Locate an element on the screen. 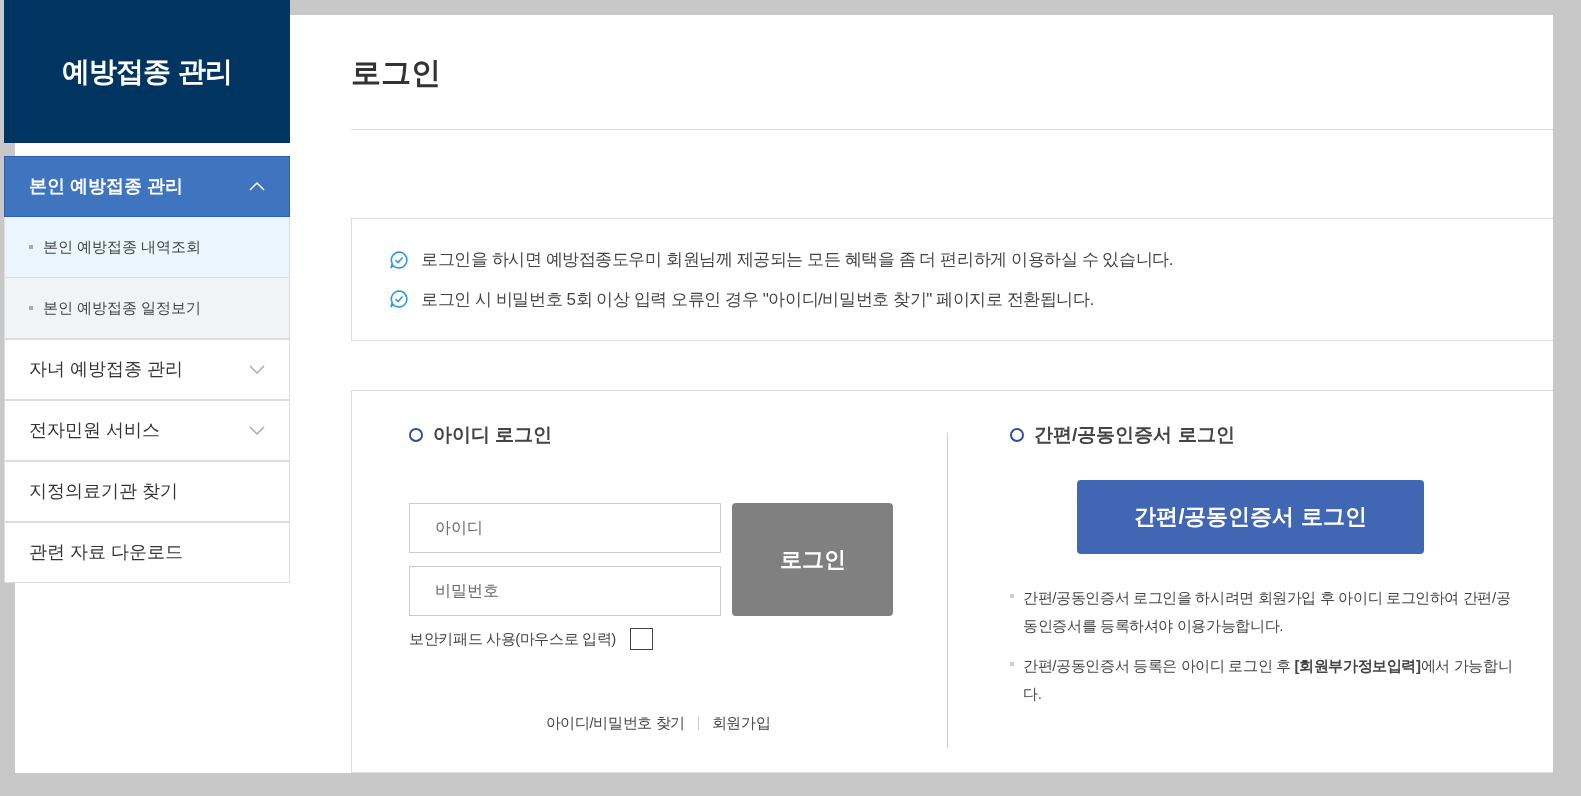  account-link: 아이디/비밀번호 찾기 is located at coordinates (615, 723).